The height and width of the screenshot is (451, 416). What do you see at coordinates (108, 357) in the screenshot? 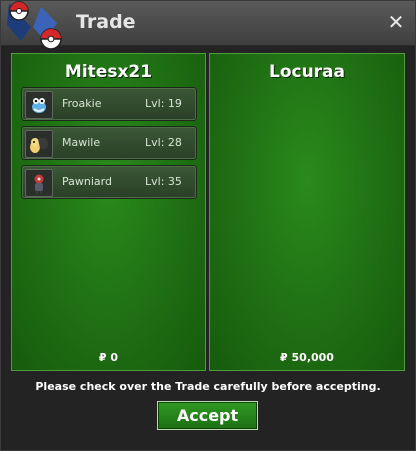
I see `my-money-offer: ₽ 0` at bounding box center [108, 357].